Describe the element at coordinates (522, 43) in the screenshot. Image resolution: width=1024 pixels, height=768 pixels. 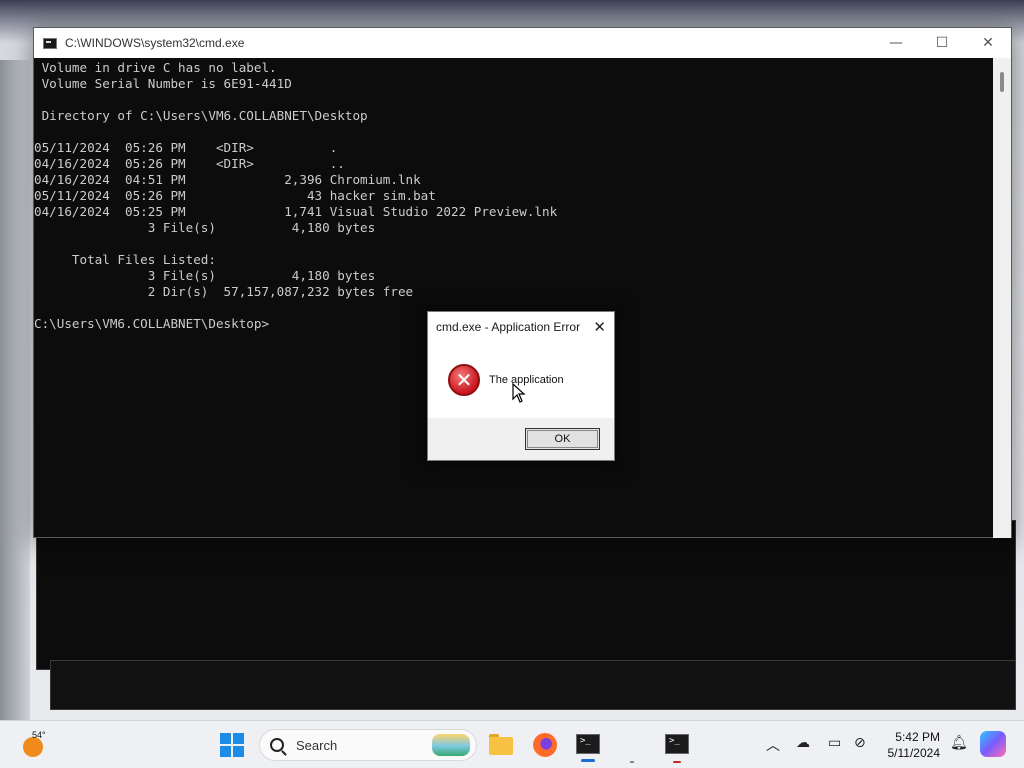
I see `cmd-titlebar: C:\WINDOWS\system32\cmd.exe — ☐ ✕` at that location.